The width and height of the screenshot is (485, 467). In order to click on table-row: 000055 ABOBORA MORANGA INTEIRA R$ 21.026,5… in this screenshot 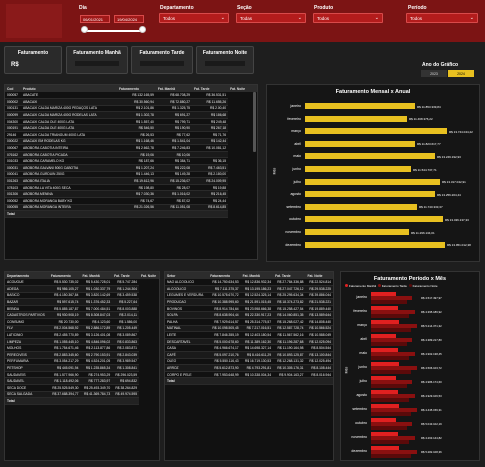, I will do `click(131, 208)`.